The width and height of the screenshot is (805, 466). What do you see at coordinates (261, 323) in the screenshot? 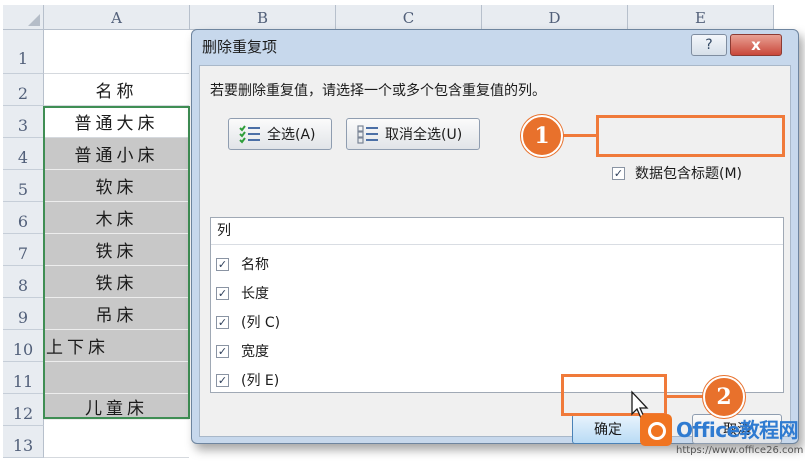
I see `column-item-3-label: (列 C)` at bounding box center [261, 323].